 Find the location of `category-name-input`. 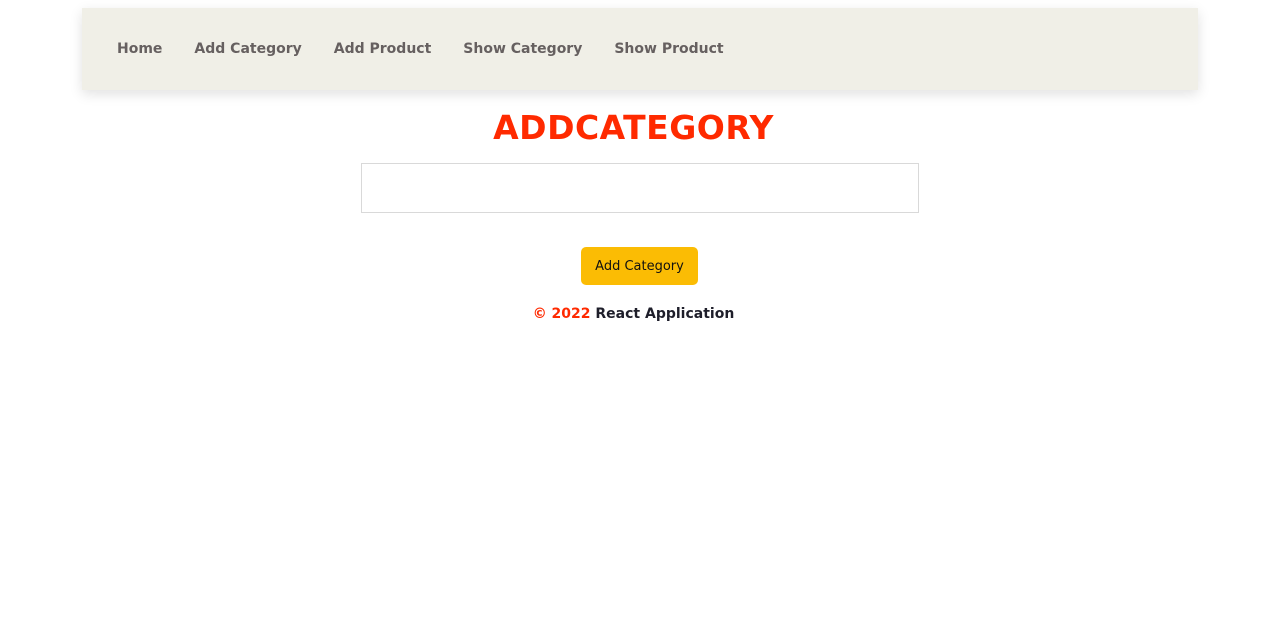

category-name-input is located at coordinates (640, 188).